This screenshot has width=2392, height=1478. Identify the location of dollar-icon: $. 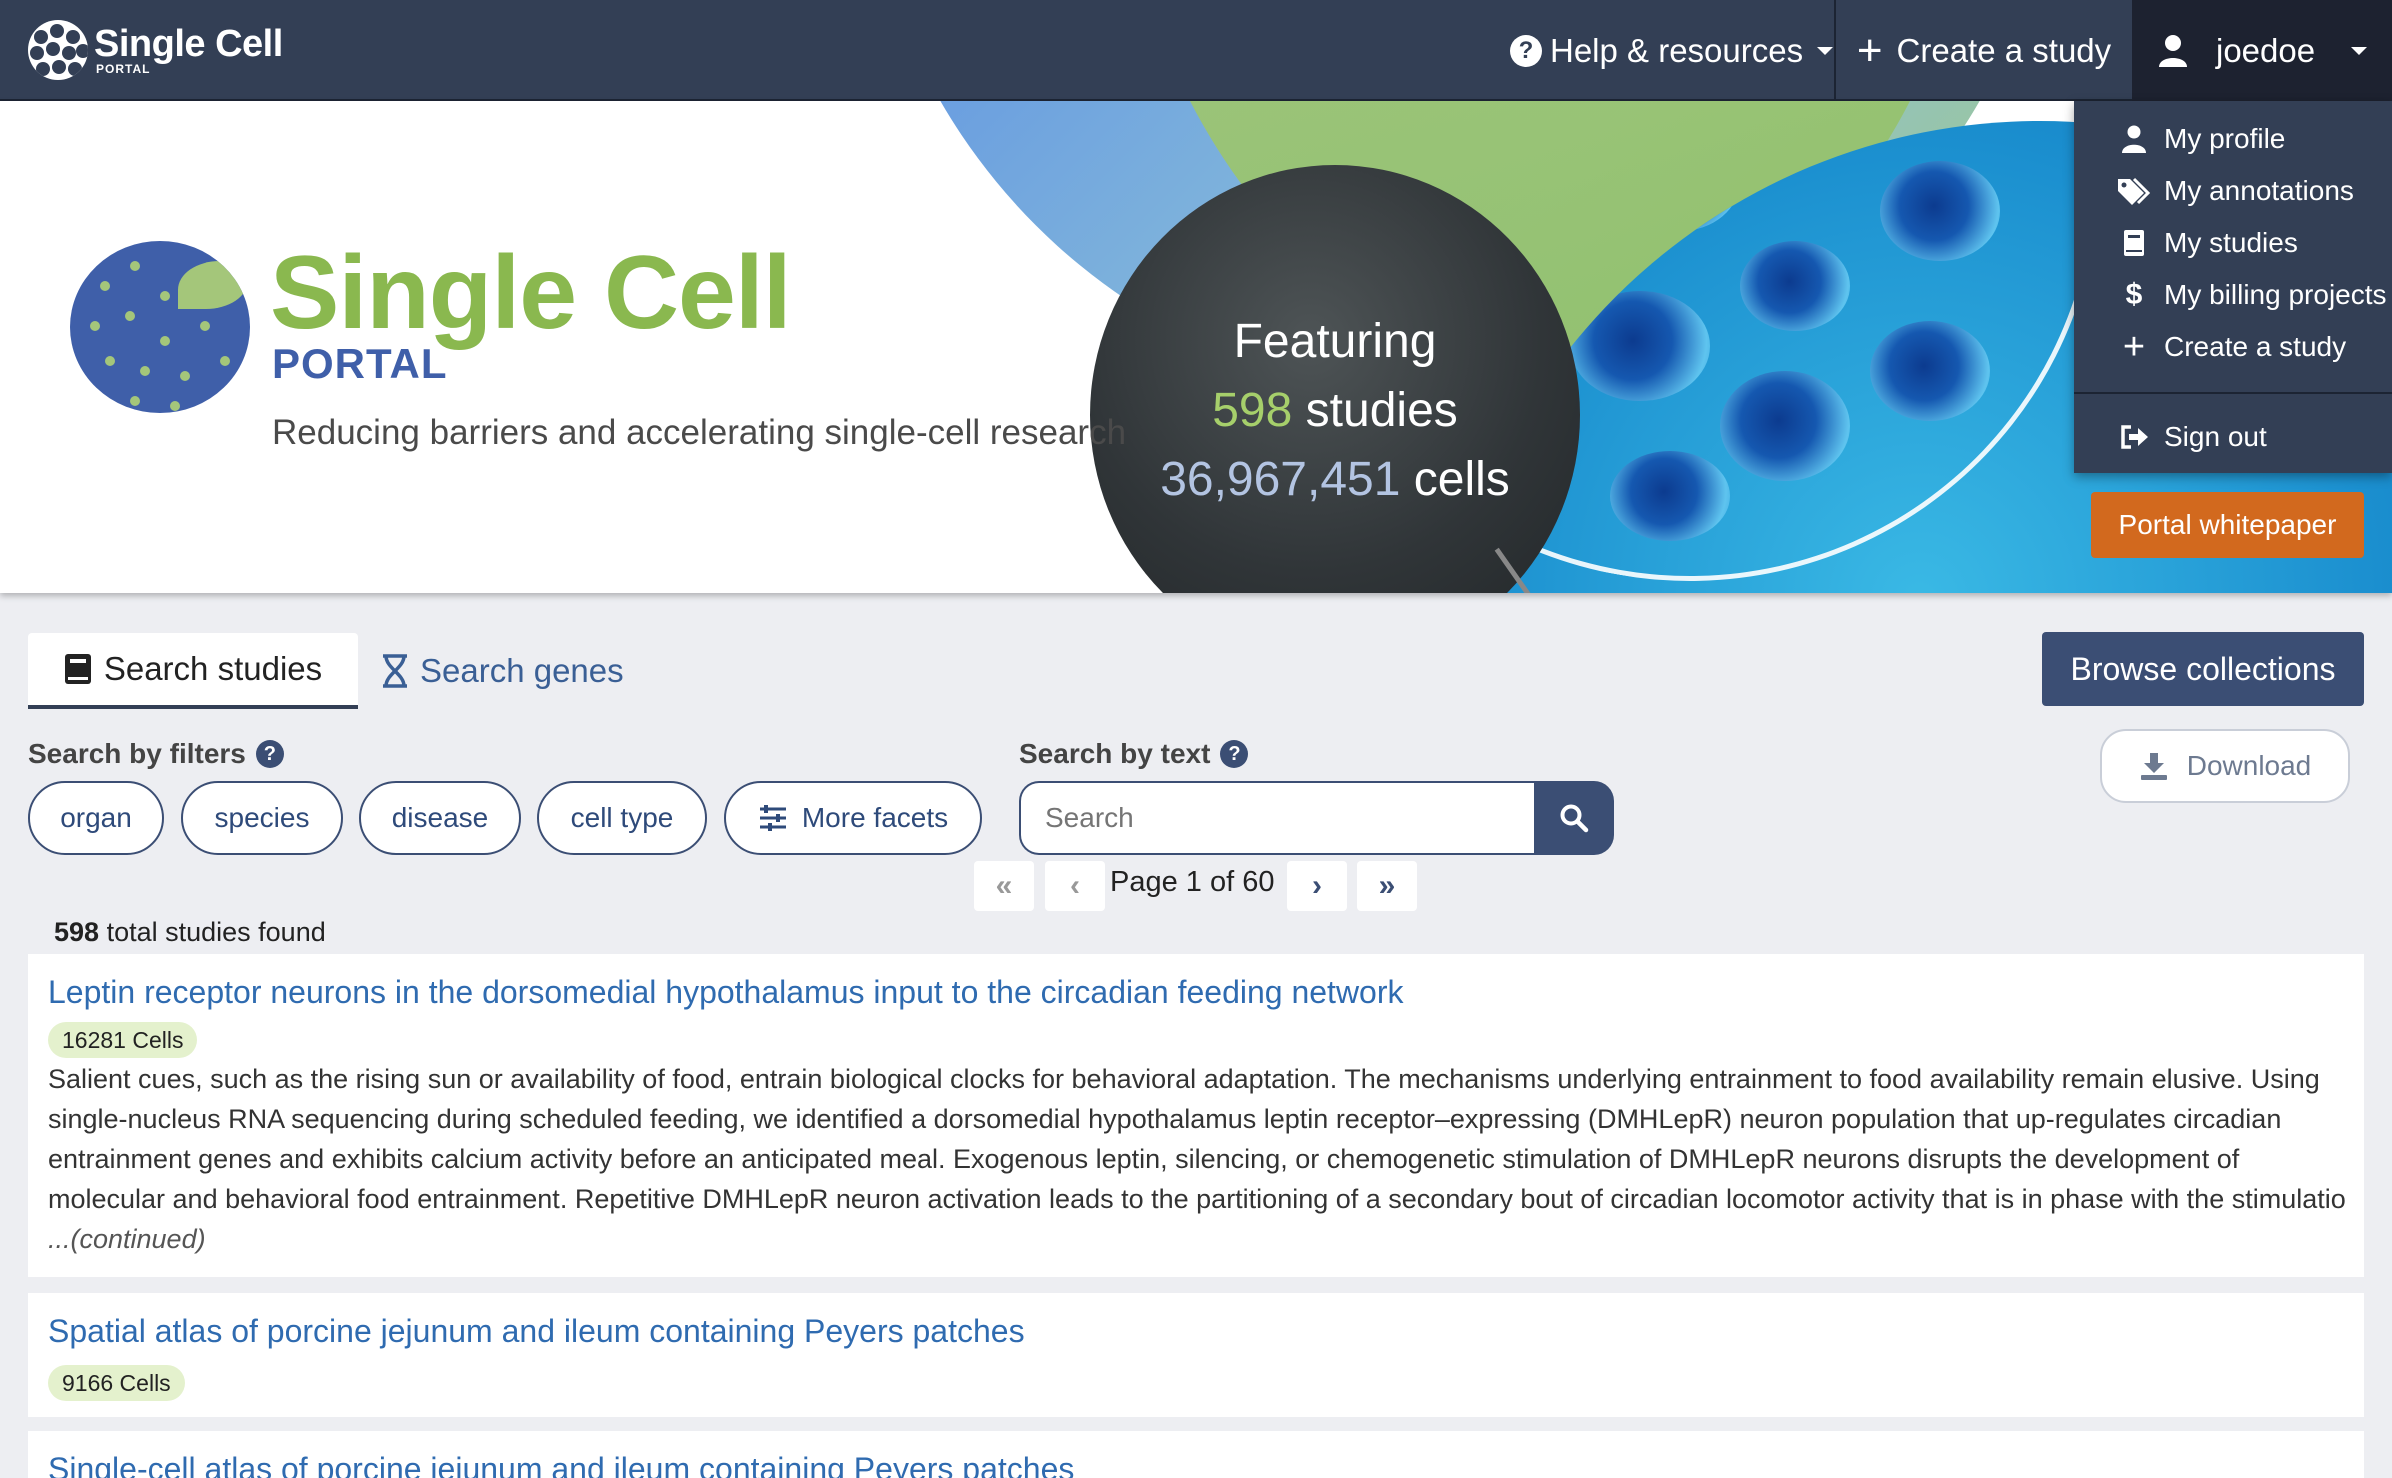
(2134, 294).